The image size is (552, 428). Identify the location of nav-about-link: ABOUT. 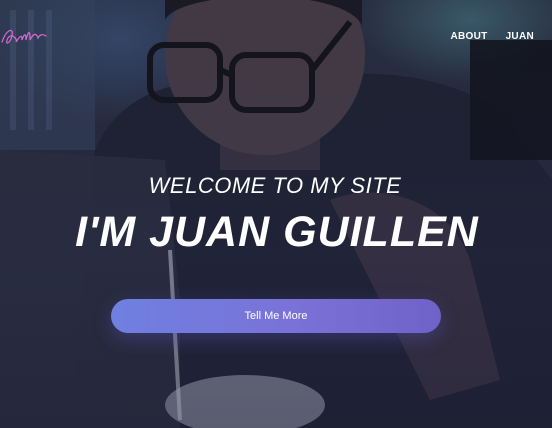
(469, 36).